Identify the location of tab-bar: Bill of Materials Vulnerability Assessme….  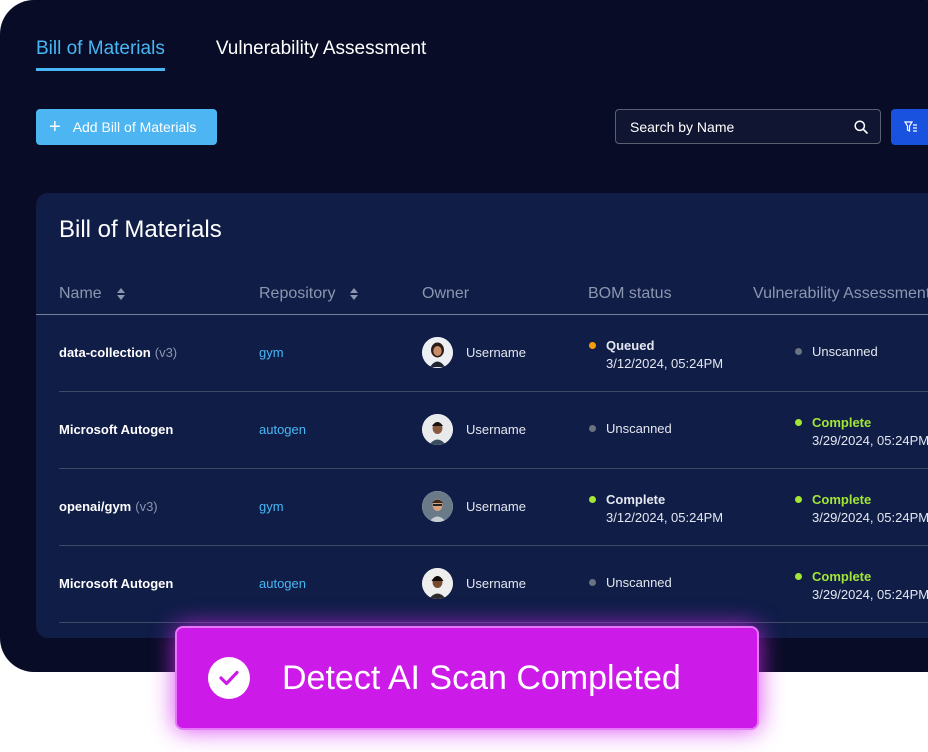
(256, 54).